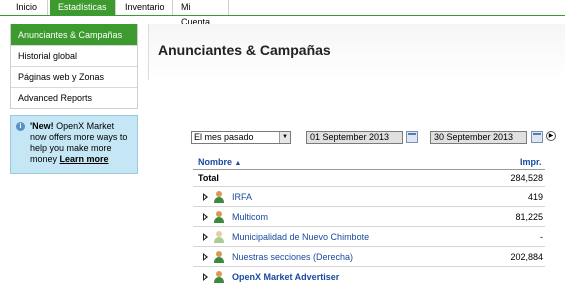 The height and width of the screenshot is (287, 565). What do you see at coordinates (74, 55) in the screenshot?
I see `sidebar-item-historial: Historial global` at bounding box center [74, 55].